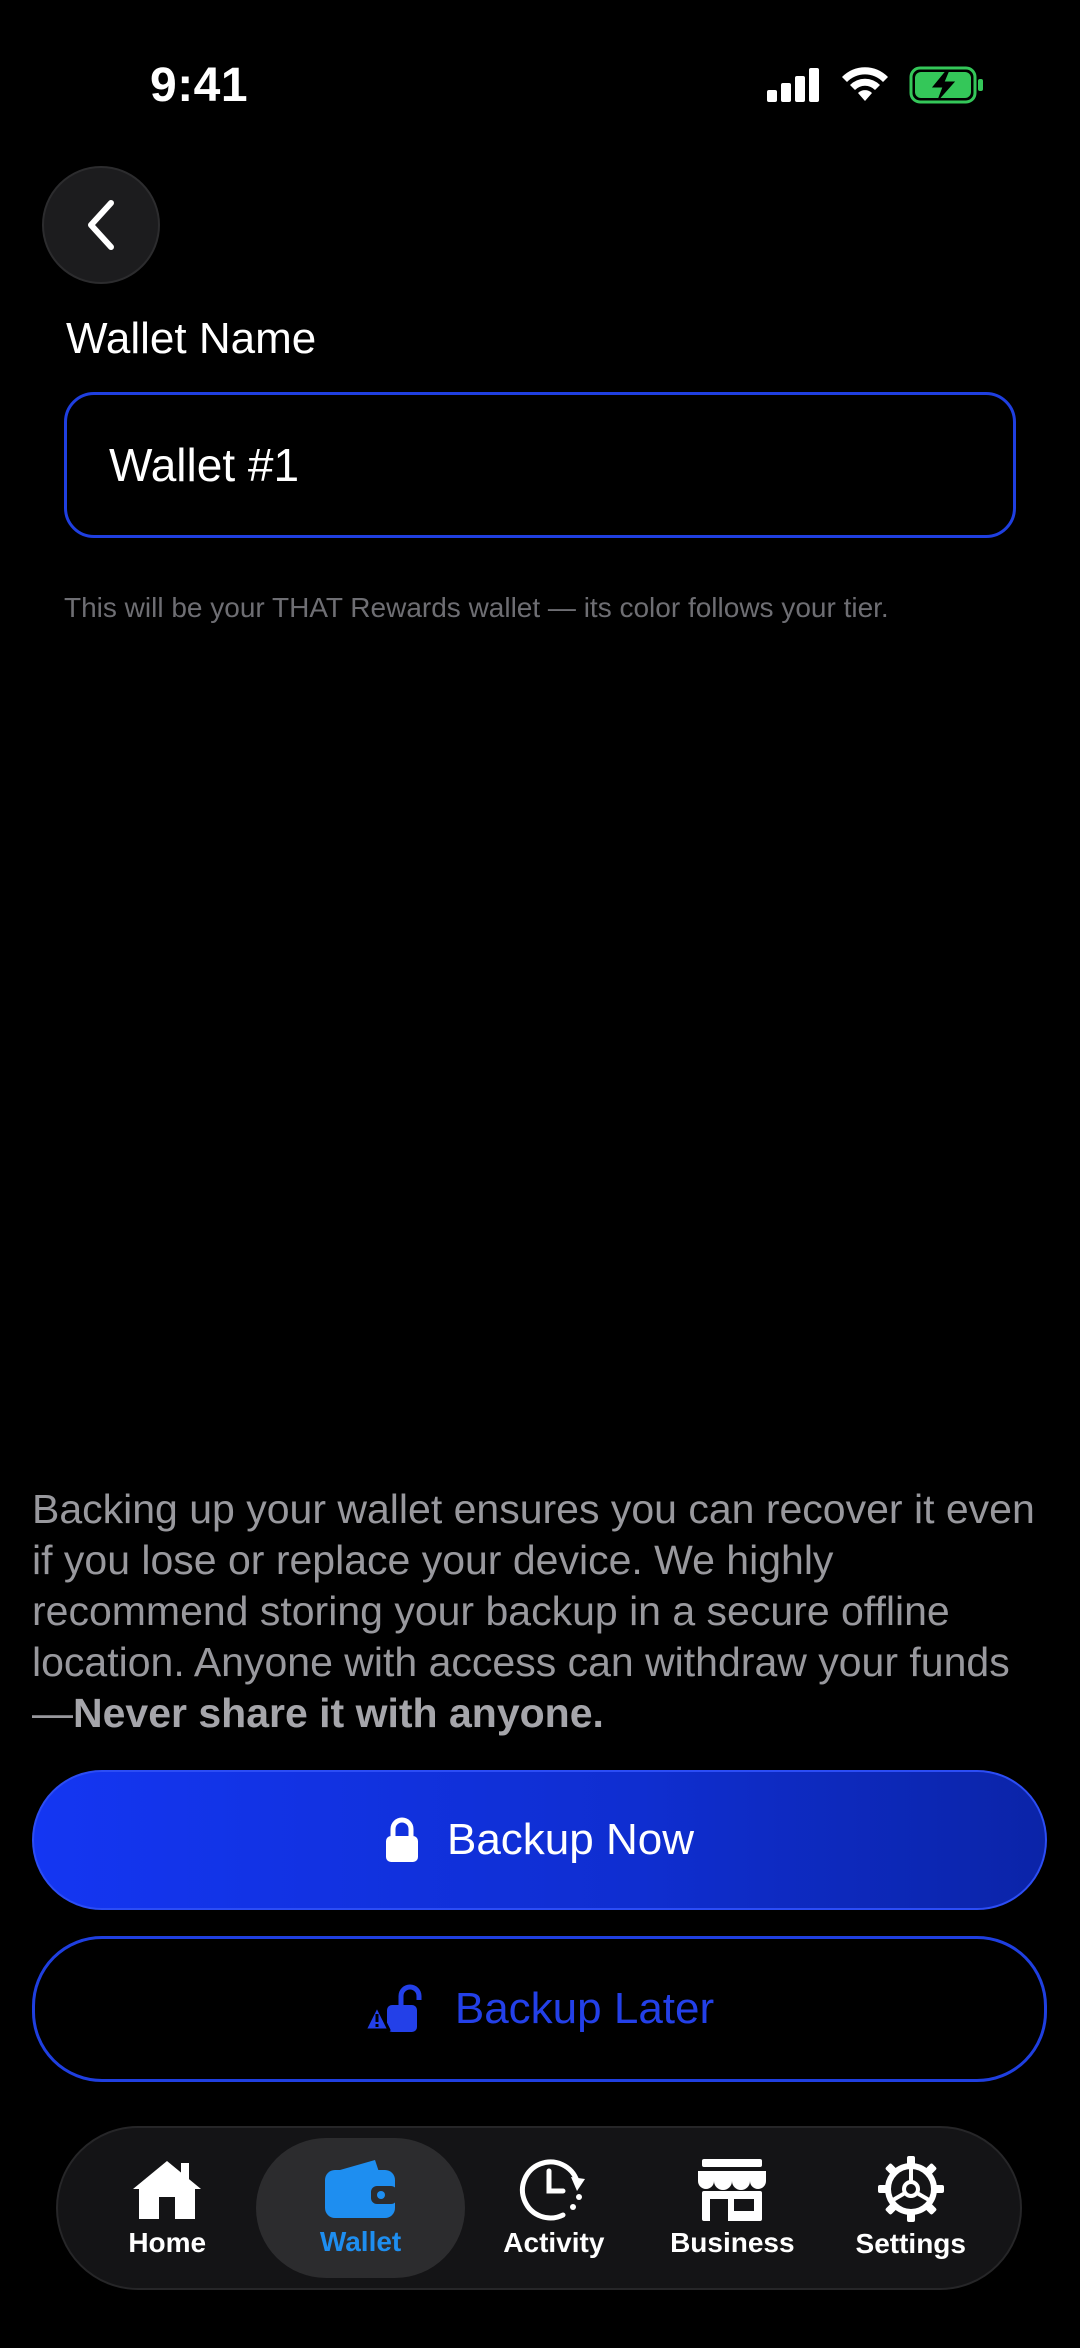 This screenshot has width=1080, height=2348. What do you see at coordinates (946, 85) in the screenshot?
I see `battery-charging-icon` at bounding box center [946, 85].